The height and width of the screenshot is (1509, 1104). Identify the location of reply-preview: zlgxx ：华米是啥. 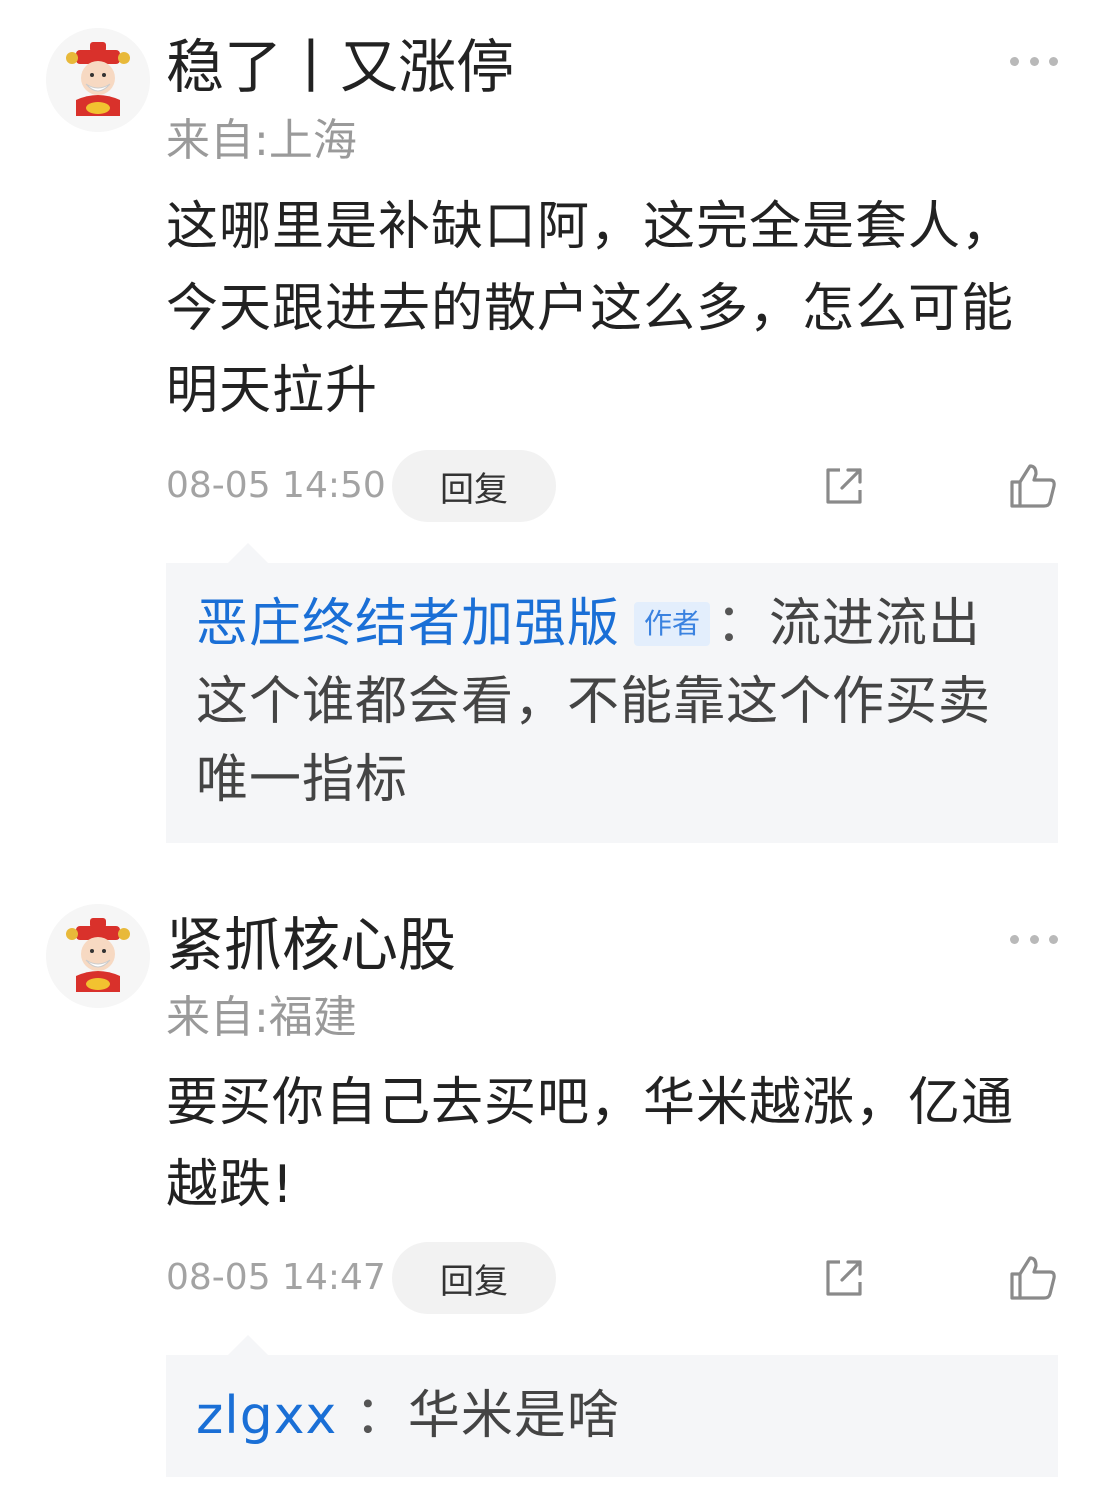
(612, 1406).